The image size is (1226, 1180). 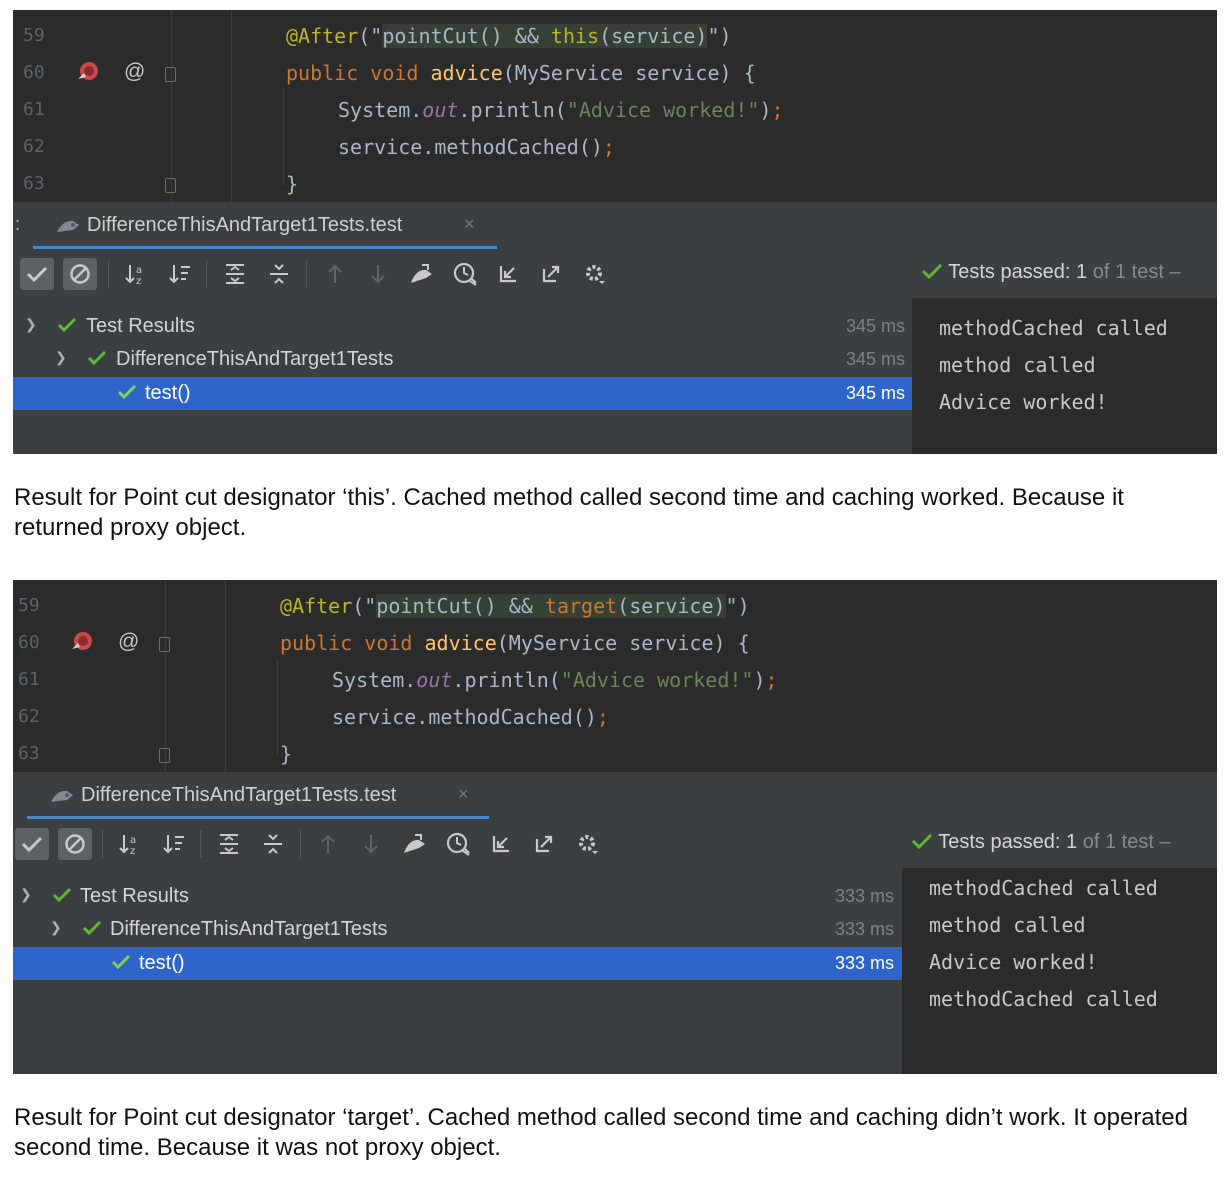 I want to click on arrow-down-icon, so click(x=378, y=274).